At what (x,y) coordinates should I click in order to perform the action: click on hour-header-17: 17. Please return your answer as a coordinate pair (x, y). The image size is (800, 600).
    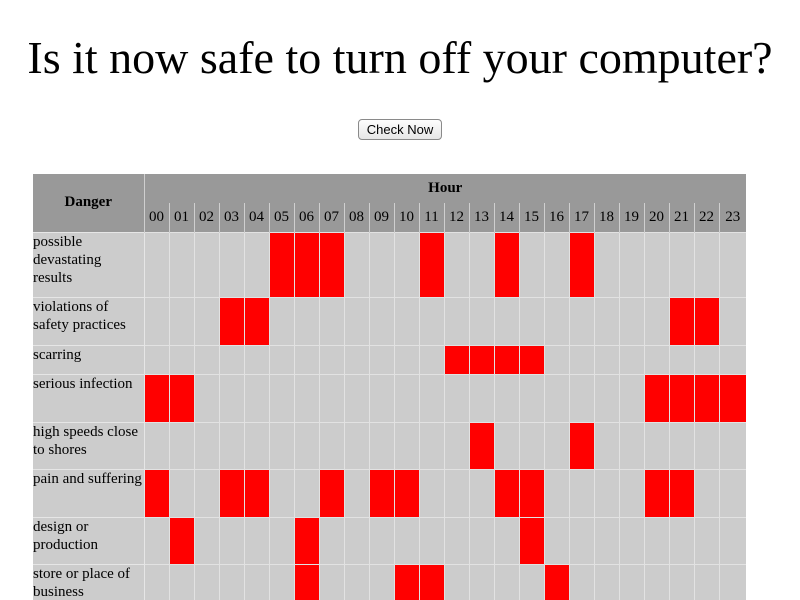
    Looking at the image, I should click on (581, 217).